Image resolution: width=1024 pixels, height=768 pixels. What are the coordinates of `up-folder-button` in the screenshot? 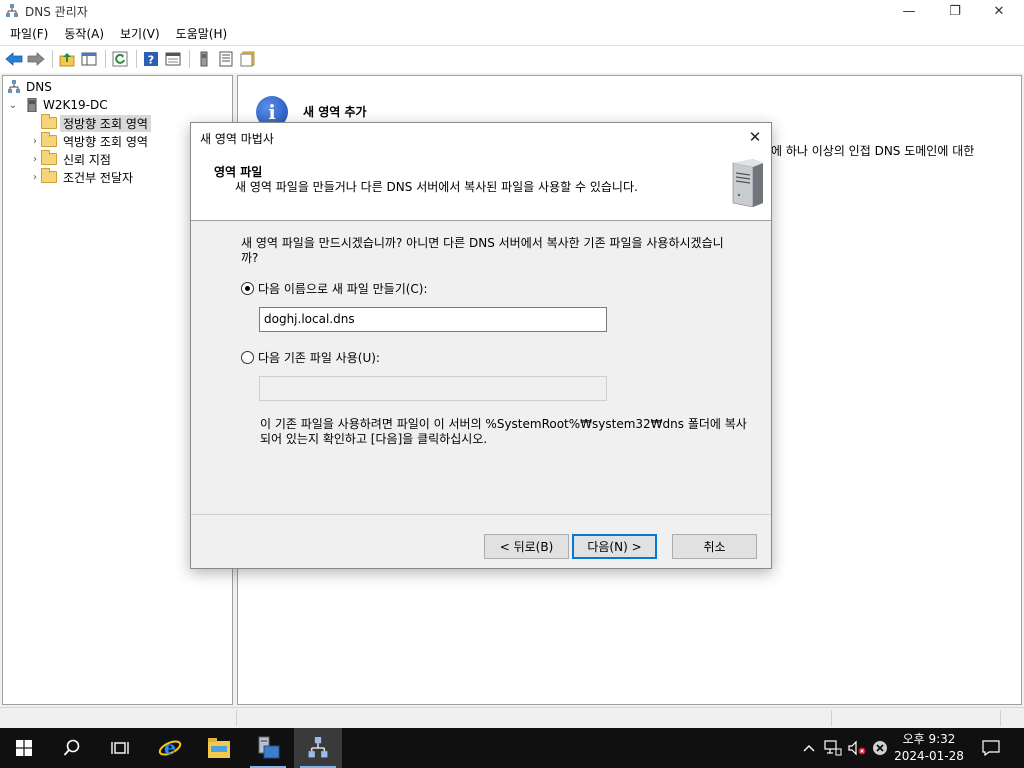 It's located at (67, 59).